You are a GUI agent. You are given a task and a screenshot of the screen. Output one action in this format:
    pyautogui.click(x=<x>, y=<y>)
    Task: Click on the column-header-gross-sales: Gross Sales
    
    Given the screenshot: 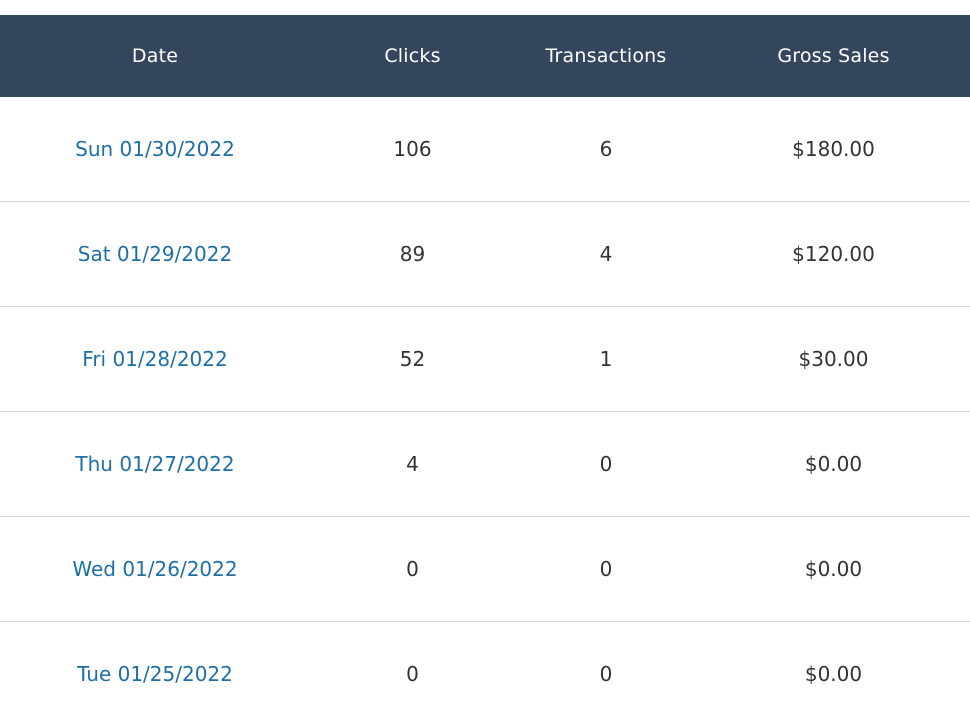 What is the action you would take?
    pyautogui.click(x=833, y=56)
    